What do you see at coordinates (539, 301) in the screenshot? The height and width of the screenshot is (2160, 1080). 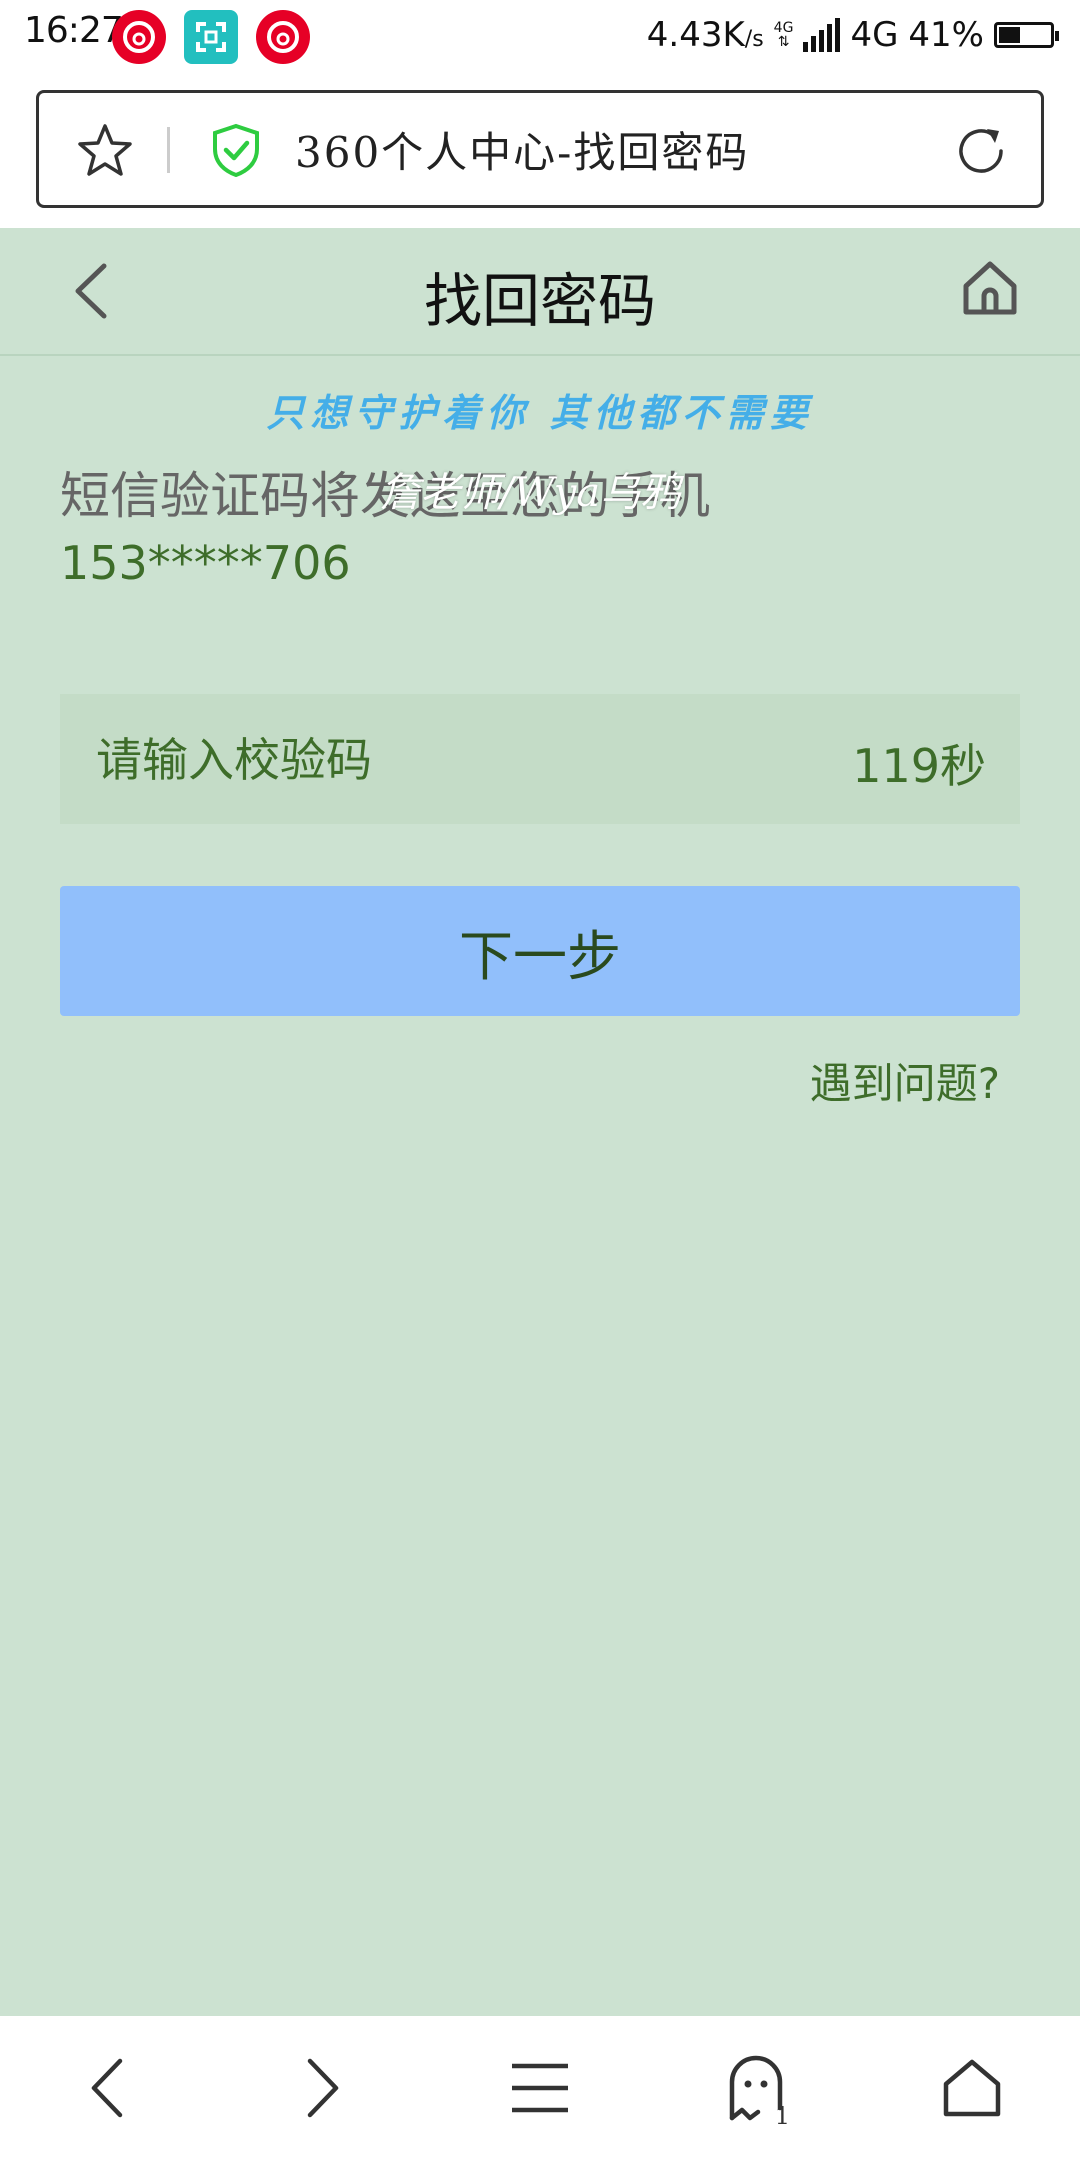 I see `page-title: 找回密码` at bounding box center [539, 301].